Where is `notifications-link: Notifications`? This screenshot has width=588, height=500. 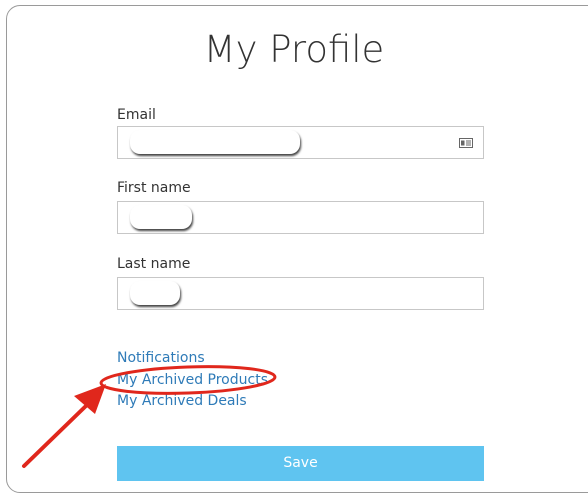 notifications-link: Notifications is located at coordinates (161, 358).